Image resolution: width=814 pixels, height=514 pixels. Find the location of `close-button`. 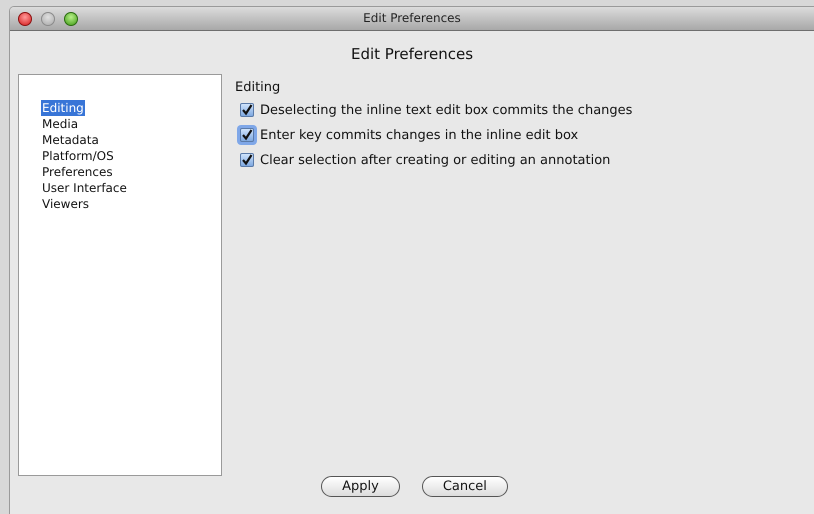

close-button is located at coordinates (25, 19).